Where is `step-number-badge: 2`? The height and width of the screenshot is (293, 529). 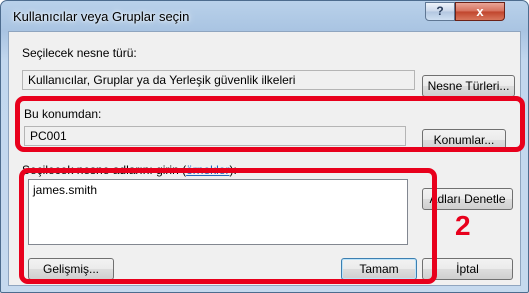 step-number-badge: 2 is located at coordinates (463, 225).